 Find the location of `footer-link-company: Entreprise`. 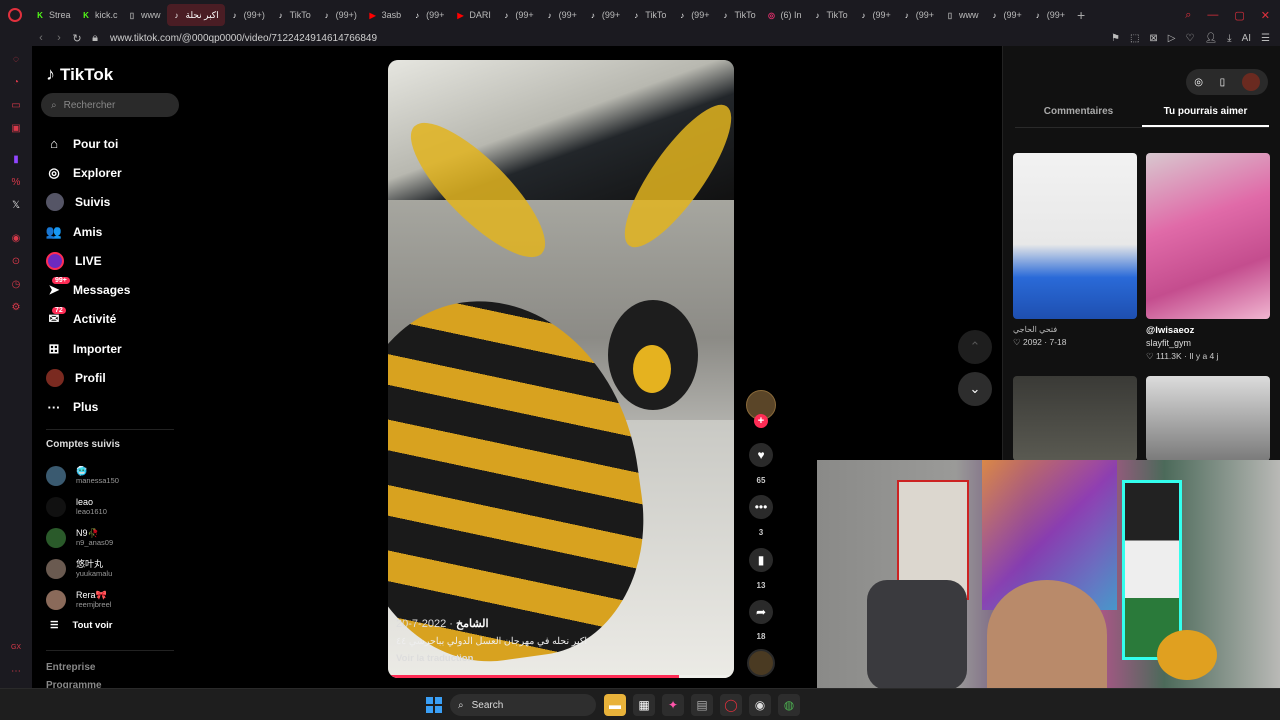

footer-link-company: Entreprise is located at coordinates (70, 667).